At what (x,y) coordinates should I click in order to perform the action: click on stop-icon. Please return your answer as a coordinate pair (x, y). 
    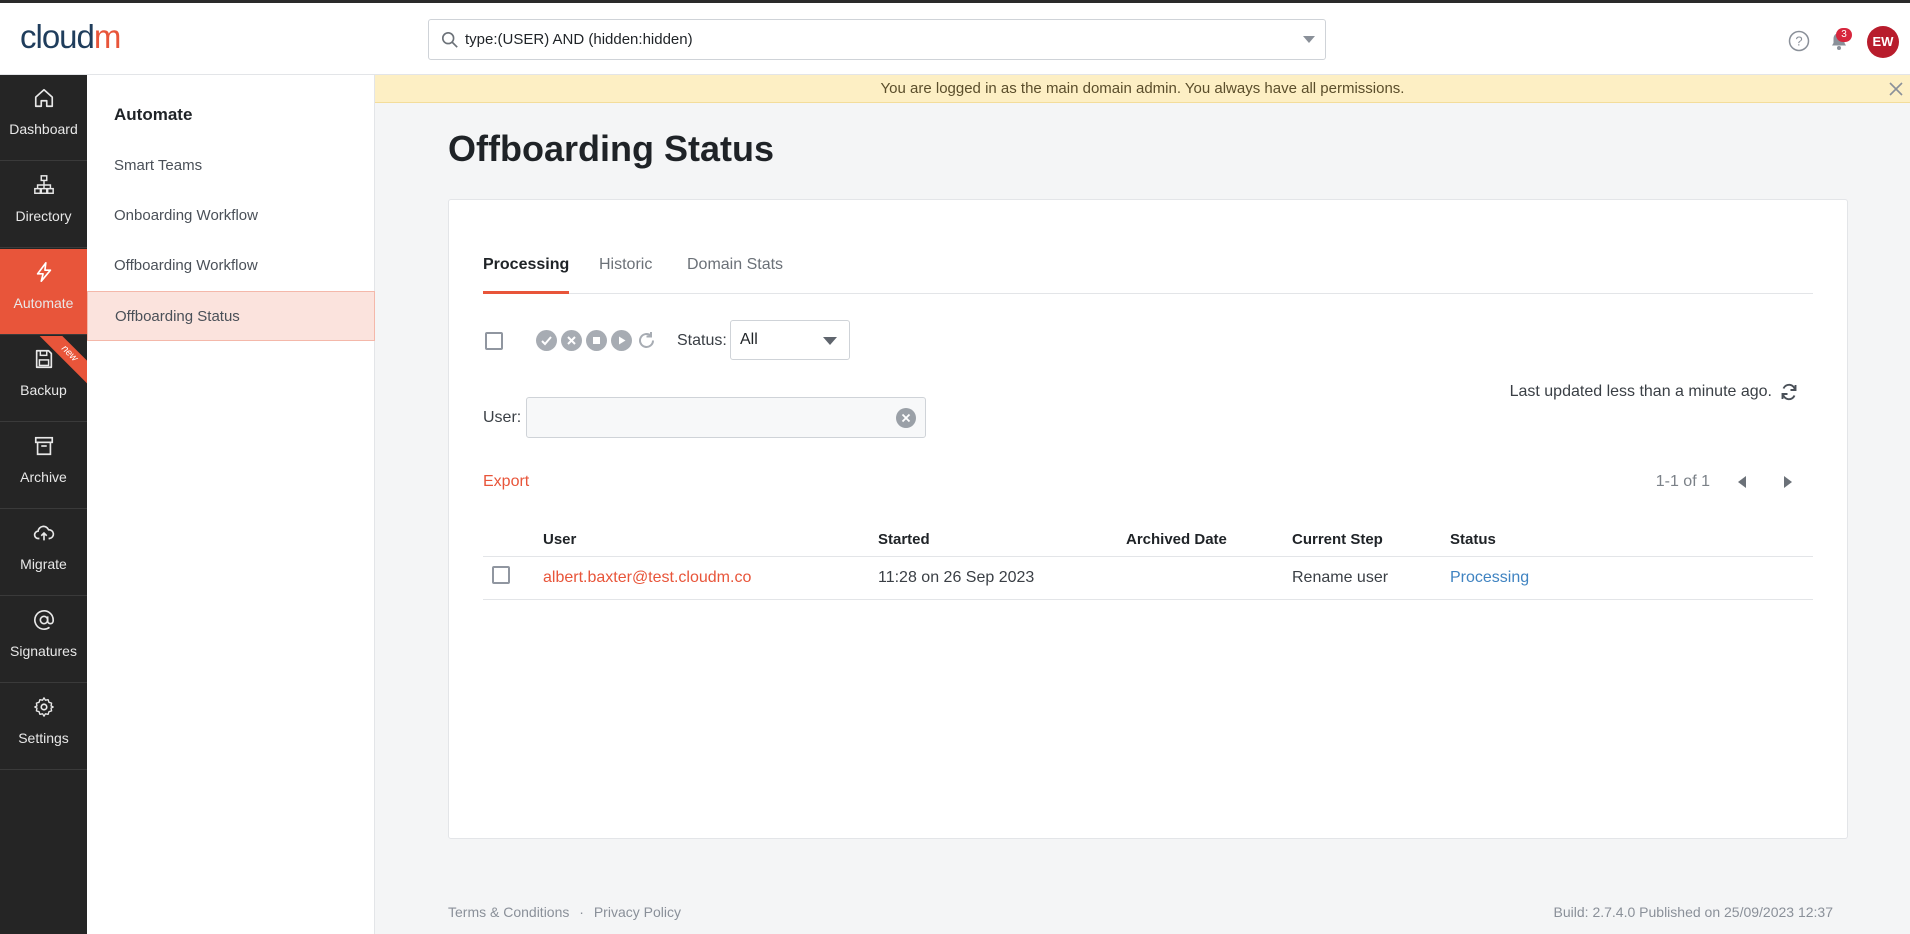
    Looking at the image, I should click on (596, 340).